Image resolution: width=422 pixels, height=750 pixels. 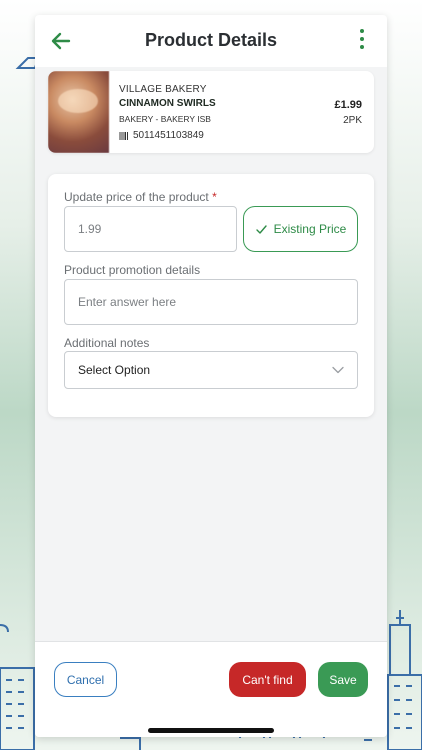 What do you see at coordinates (90, 229) in the screenshot?
I see `price-input-value: 1.99` at bounding box center [90, 229].